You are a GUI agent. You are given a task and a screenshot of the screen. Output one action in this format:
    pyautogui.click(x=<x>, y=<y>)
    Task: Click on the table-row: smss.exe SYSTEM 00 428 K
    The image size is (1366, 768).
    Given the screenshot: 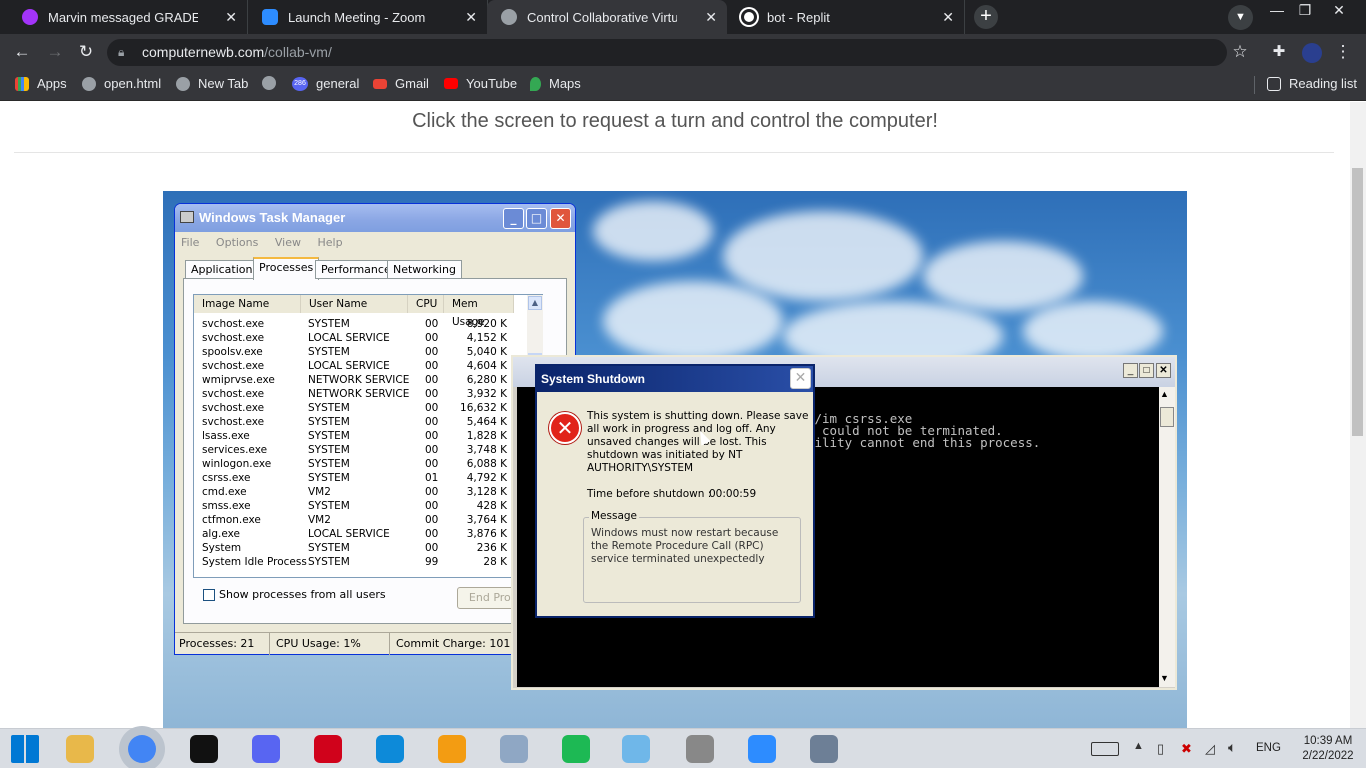 What is the action you would take?
    pyautogui.click(x=361, y=506)
    